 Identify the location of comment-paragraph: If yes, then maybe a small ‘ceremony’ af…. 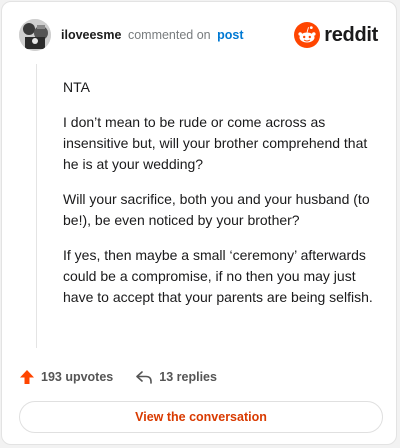
(218, 276).